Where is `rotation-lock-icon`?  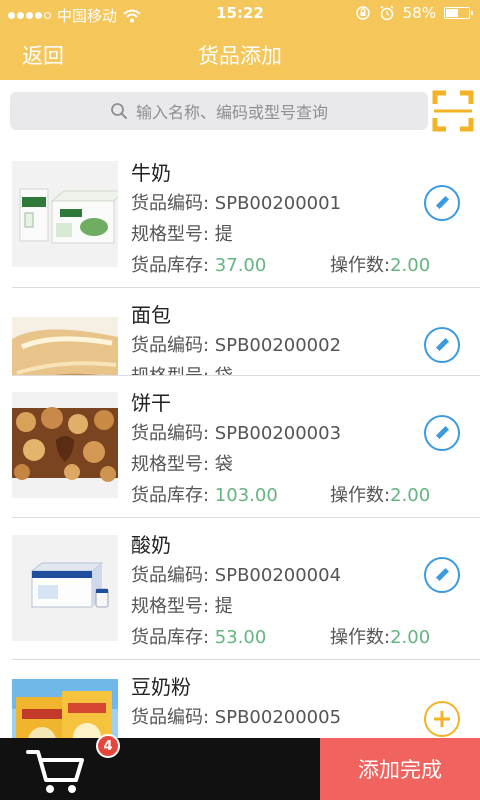
rotation-lock-icon is located at coordinates (362, 13).